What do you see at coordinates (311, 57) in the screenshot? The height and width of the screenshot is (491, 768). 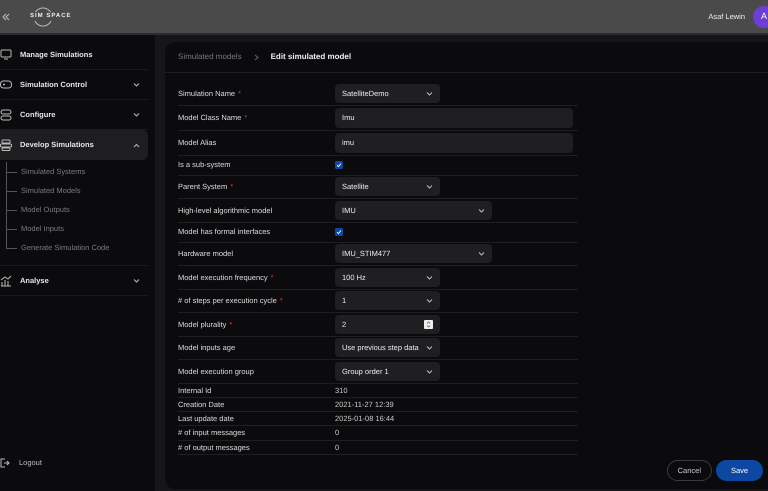 I see `breadcrumb-current: Edit simulated model` at bounding box center [311, 57].